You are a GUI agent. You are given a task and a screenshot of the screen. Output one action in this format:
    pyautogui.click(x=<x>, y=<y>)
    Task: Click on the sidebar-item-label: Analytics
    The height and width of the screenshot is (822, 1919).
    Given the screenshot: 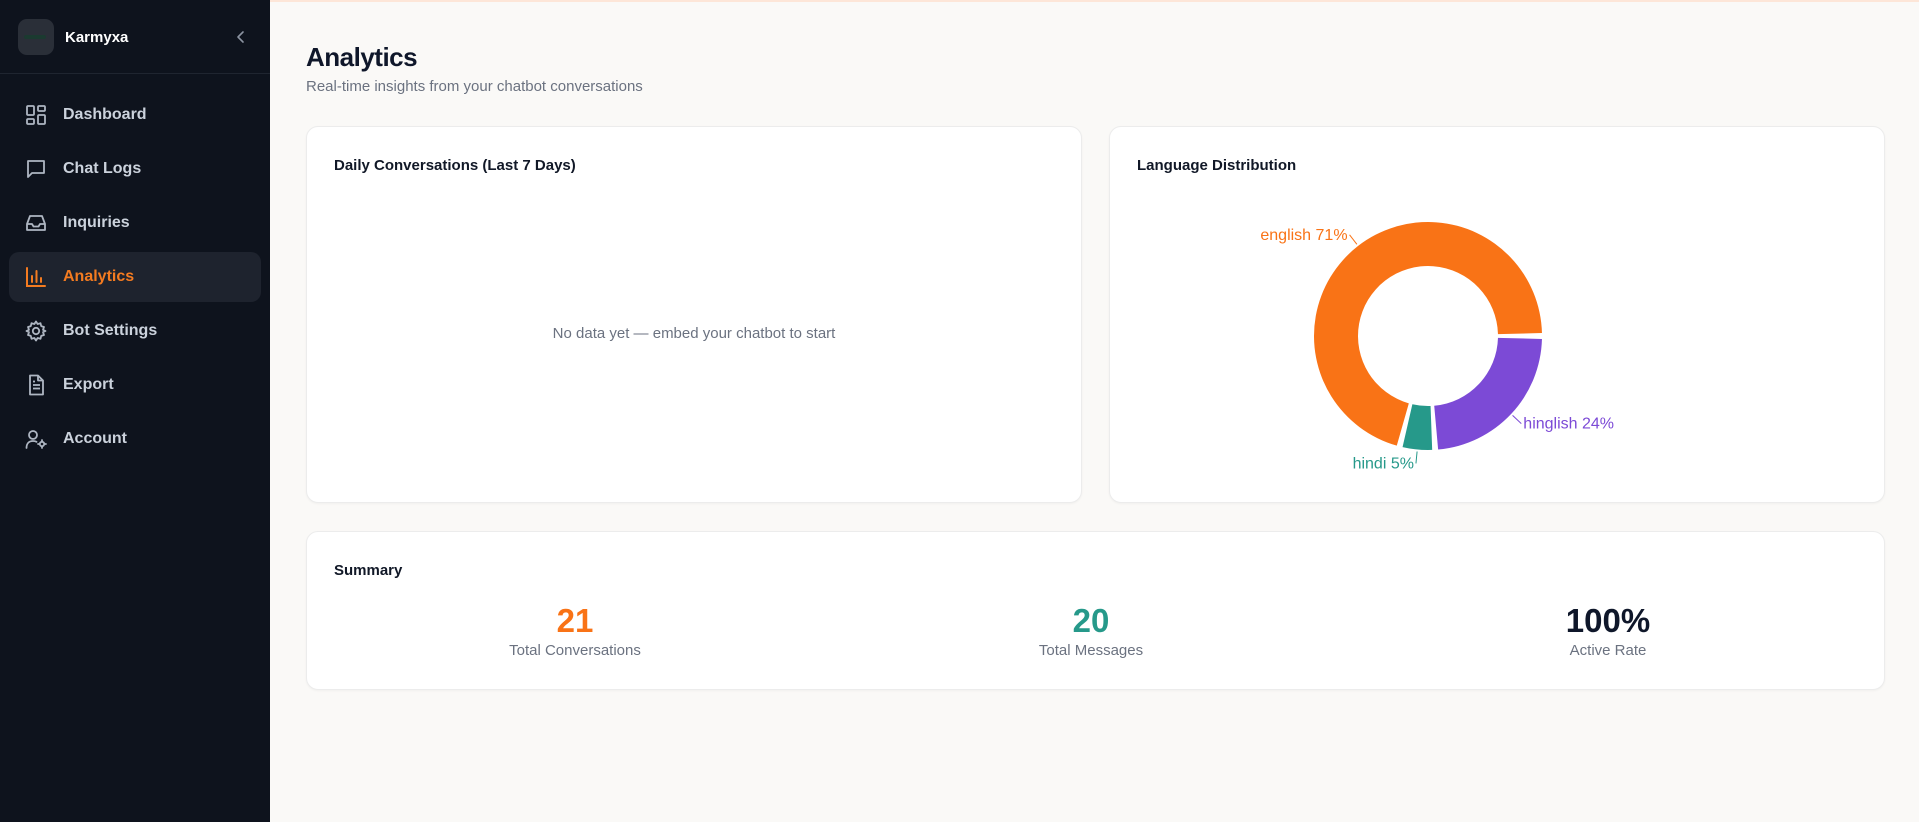 What is the action you would take?
    pyautogui.click(x=99, y=276)
    